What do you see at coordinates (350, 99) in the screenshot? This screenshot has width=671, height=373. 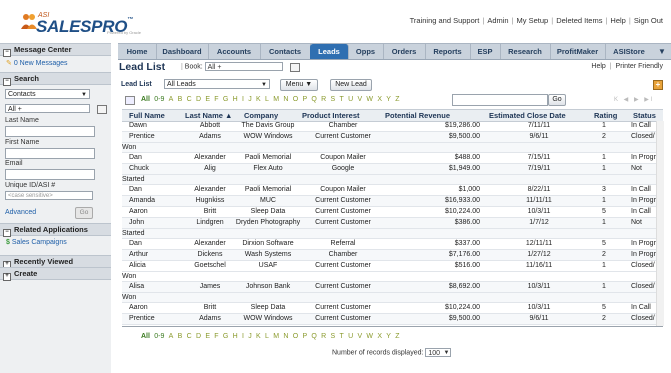 I see `alpha-top-letter: U` at bounding box center [350, 99].